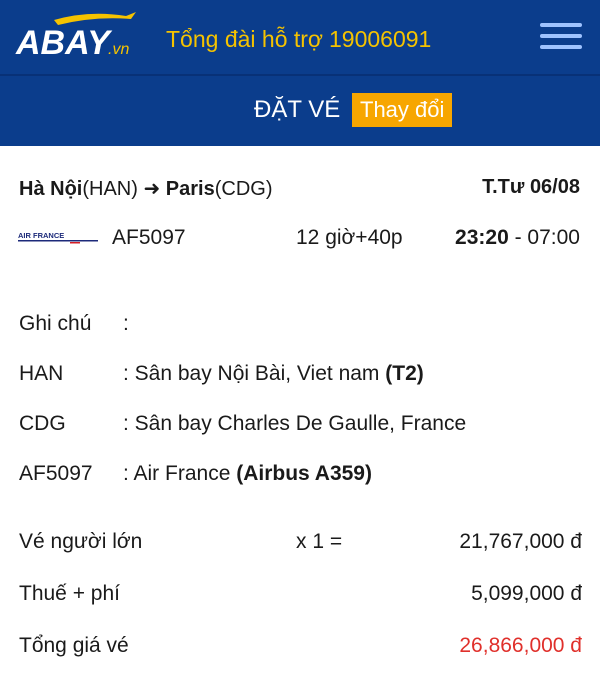  What do you see at coordinates (520, 541) in the screenshot?
I see `adult-fare-price: 21,767,000 đ` at bounding box center [520, 541].